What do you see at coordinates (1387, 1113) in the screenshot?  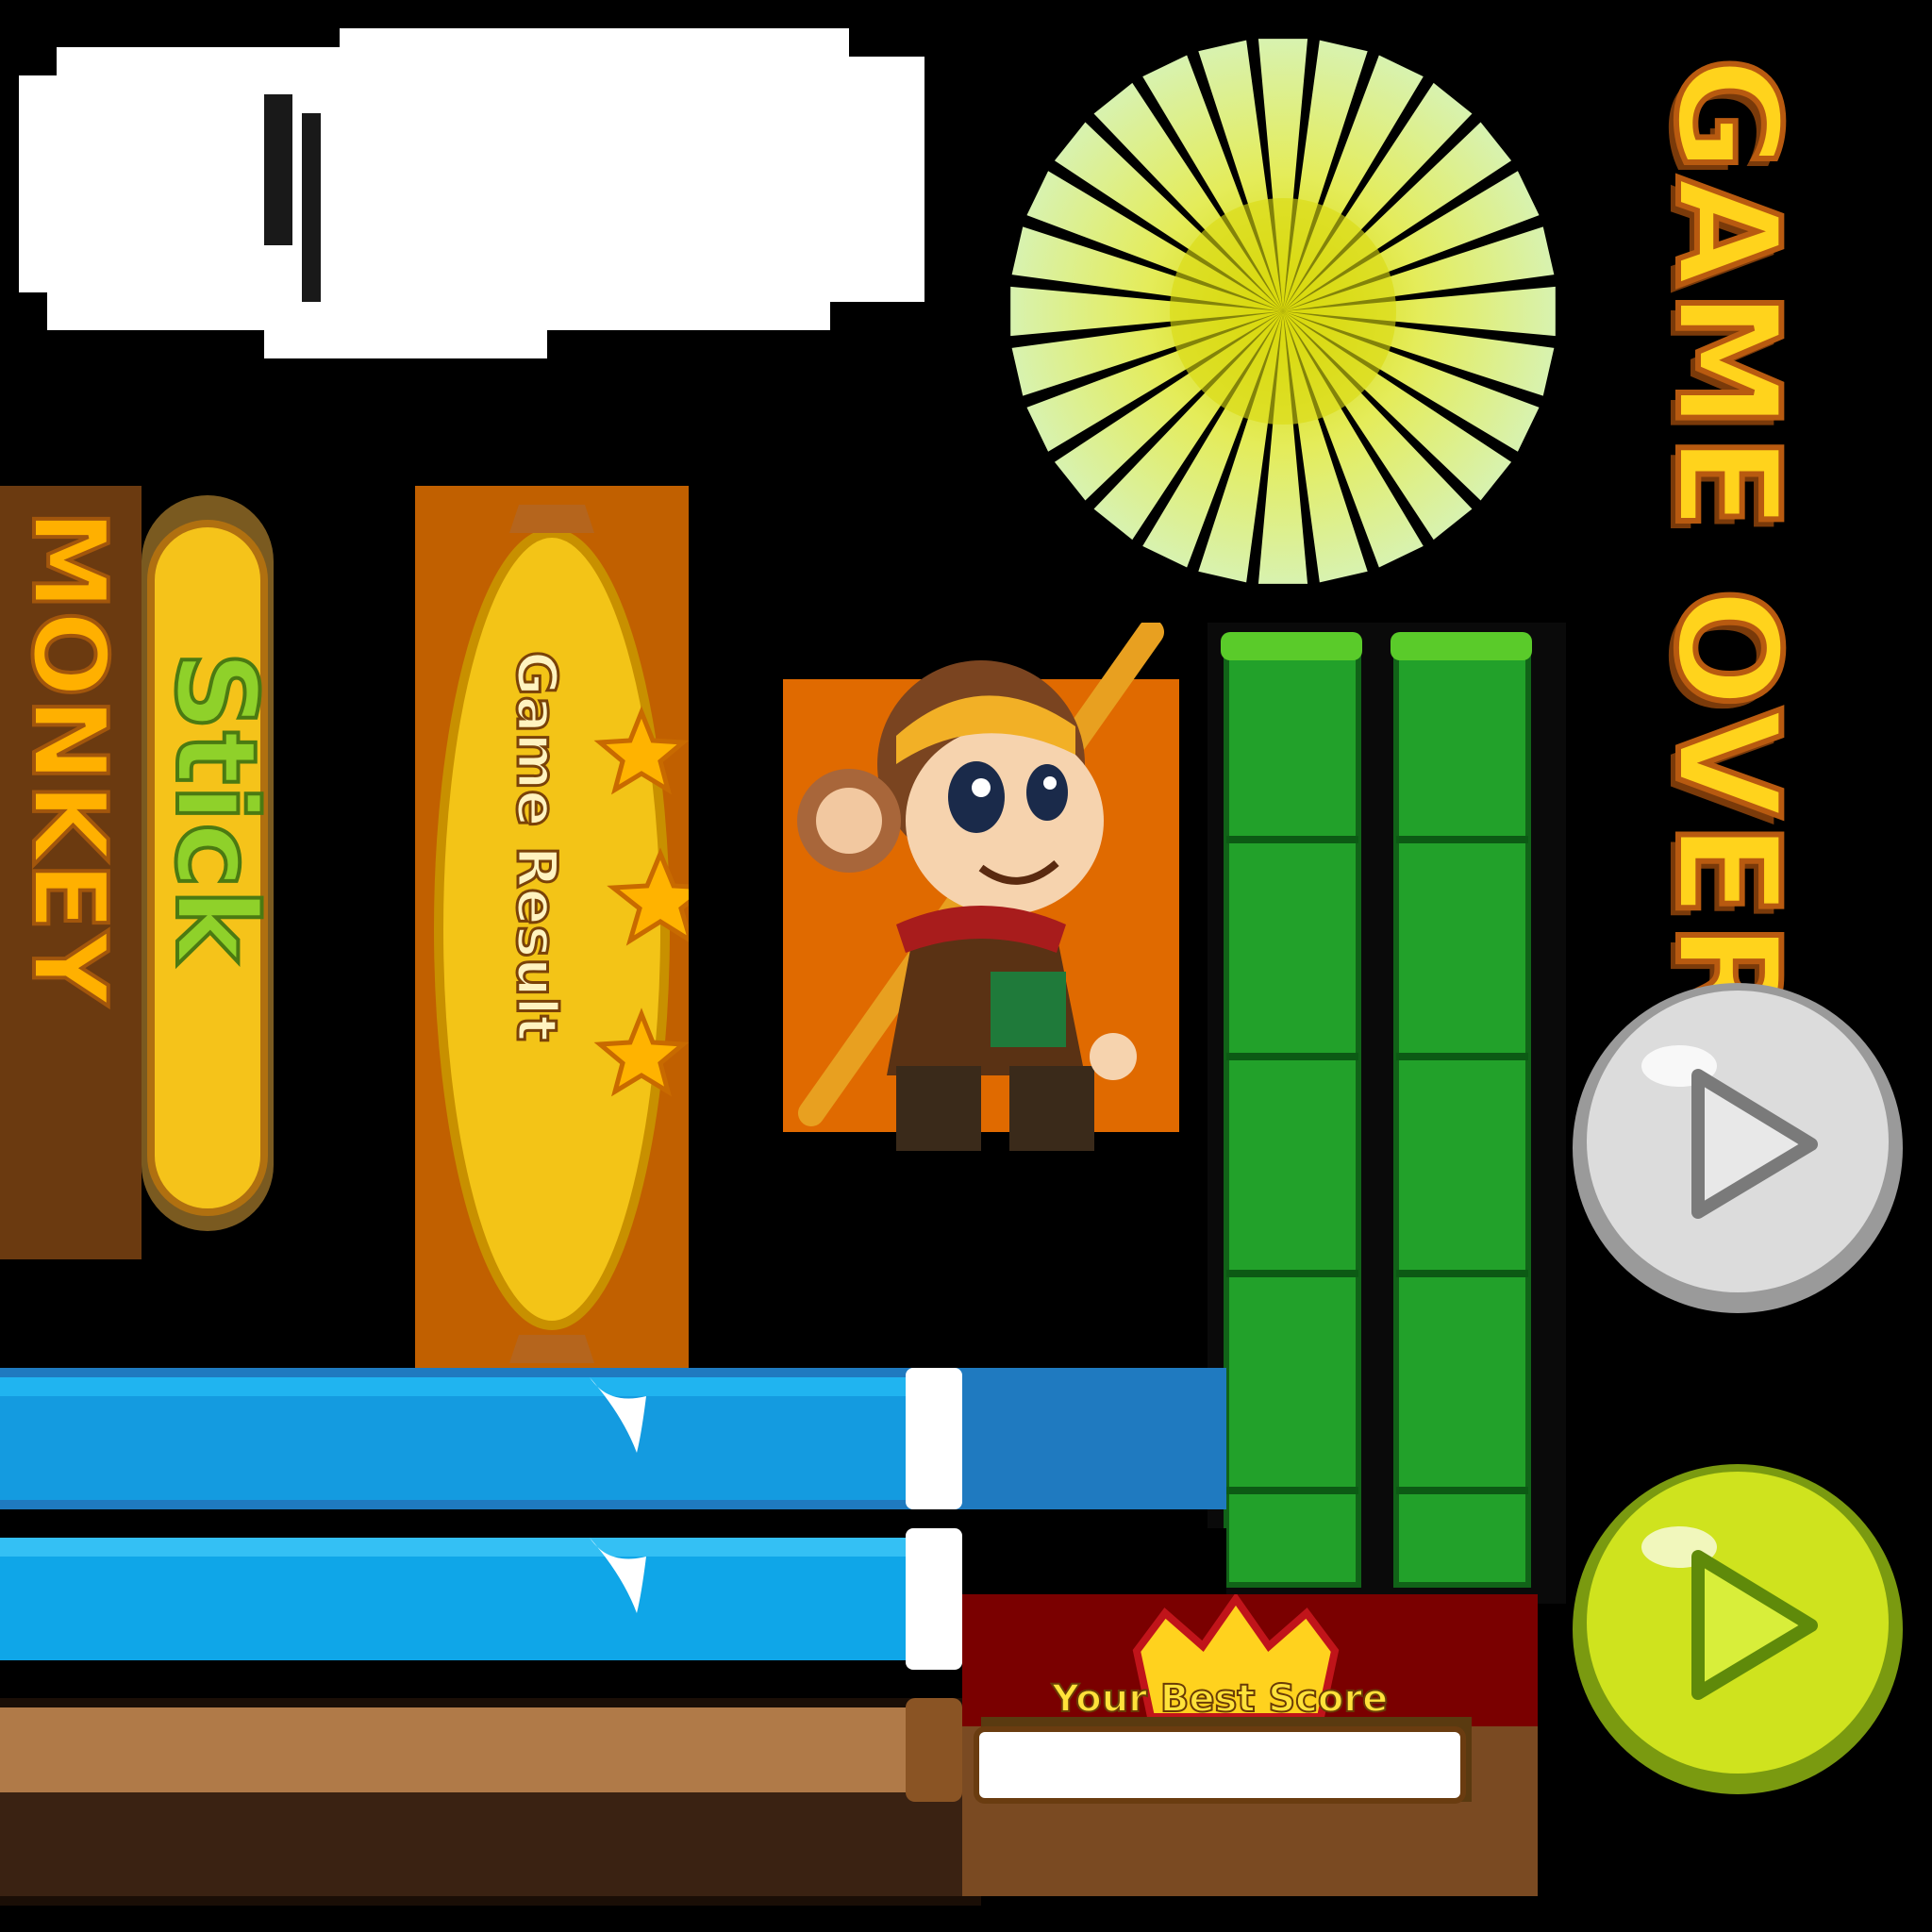 I see `bamboo-pillars` at bounding box center [1387, 1113].